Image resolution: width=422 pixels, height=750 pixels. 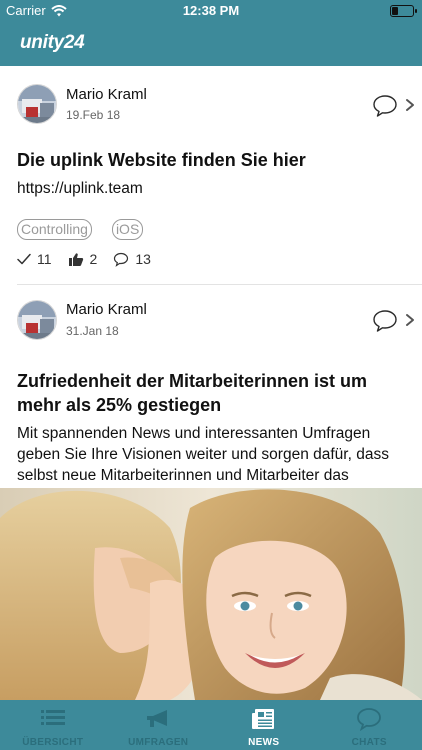 I want to click on post-header: Mario Kraml 31.Jan 18, so click(x=211, y=317).